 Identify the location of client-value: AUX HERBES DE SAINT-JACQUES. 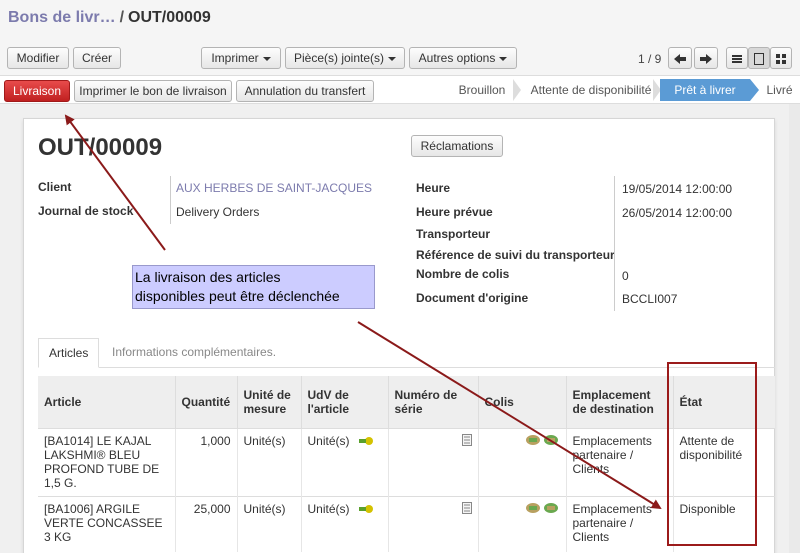
(274, 188).